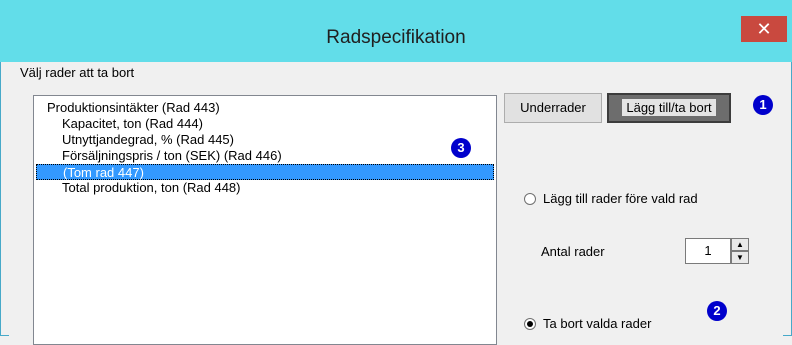  Describe the element at coordinates (763, 105) in the screenshot. I see `callout-badge-1: 1` at that location.